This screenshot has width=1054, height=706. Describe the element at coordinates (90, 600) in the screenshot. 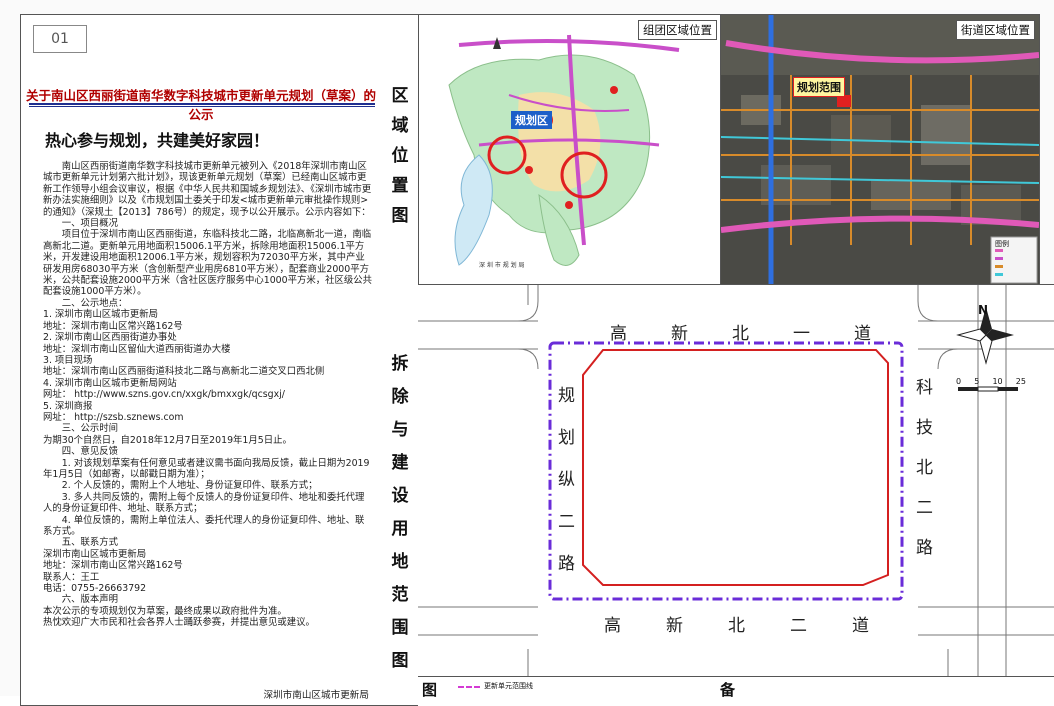

I see `notice-paragraph: 六、版本声明` at that location.